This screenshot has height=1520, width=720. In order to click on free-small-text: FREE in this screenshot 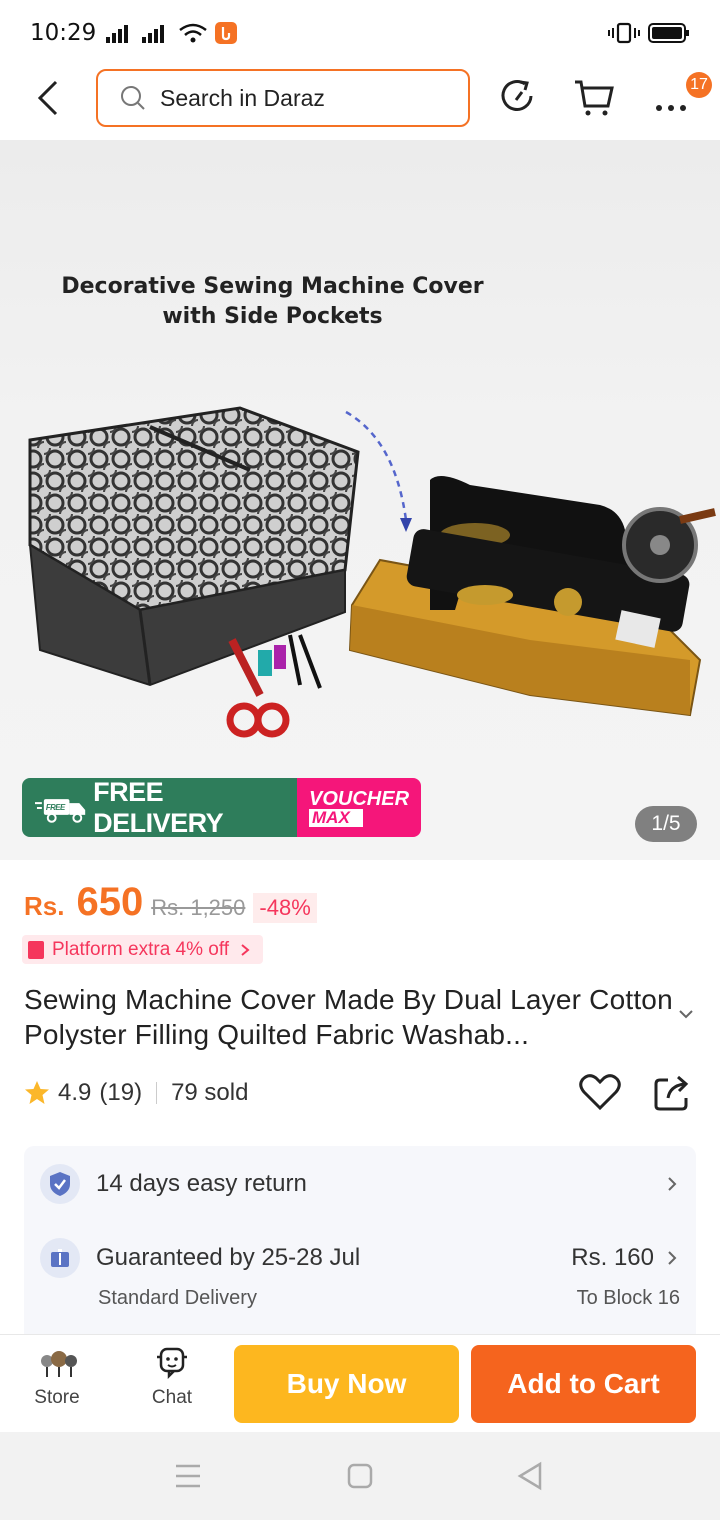, I will do `click(56, 806)`.